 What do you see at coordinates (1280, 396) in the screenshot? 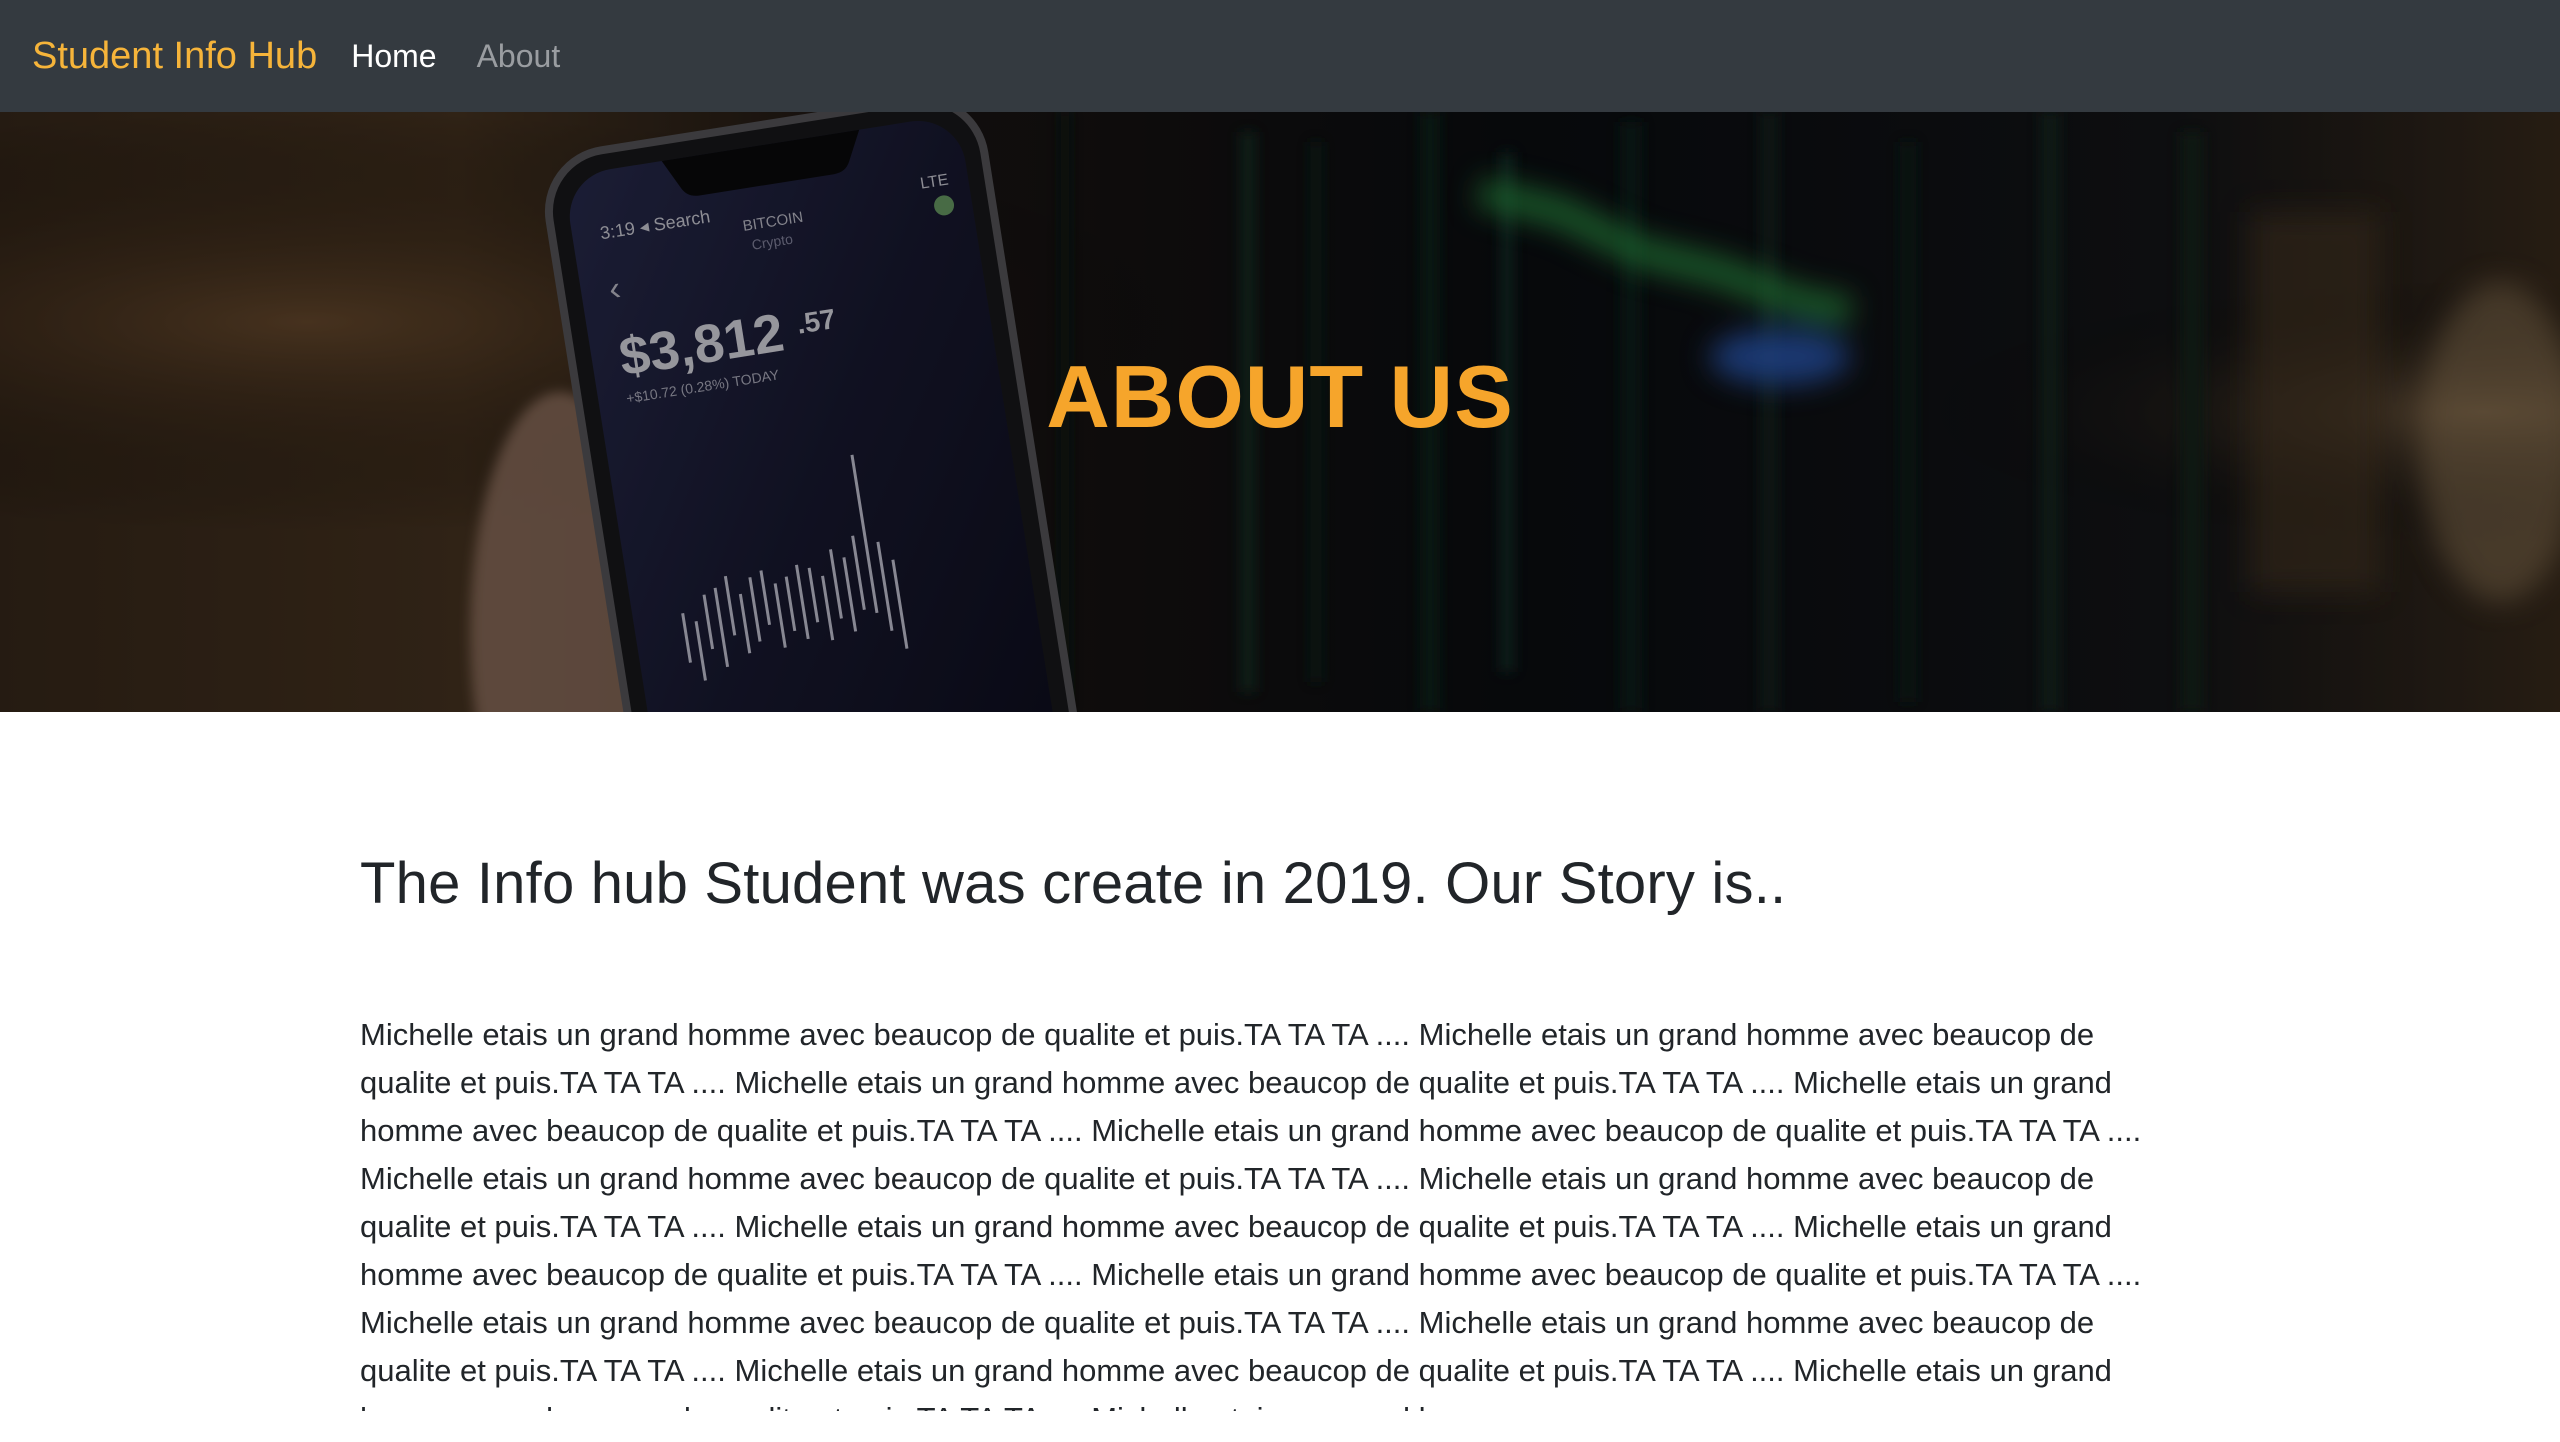
I see `hero-title: ABOUT US` at bounding box center [1280, 396].